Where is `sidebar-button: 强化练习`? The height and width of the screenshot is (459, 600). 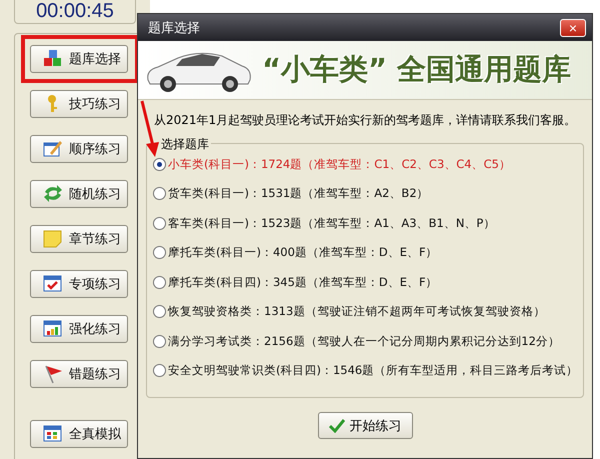 sidebar-button: 强化练习 is located at coordinates (79, 329).